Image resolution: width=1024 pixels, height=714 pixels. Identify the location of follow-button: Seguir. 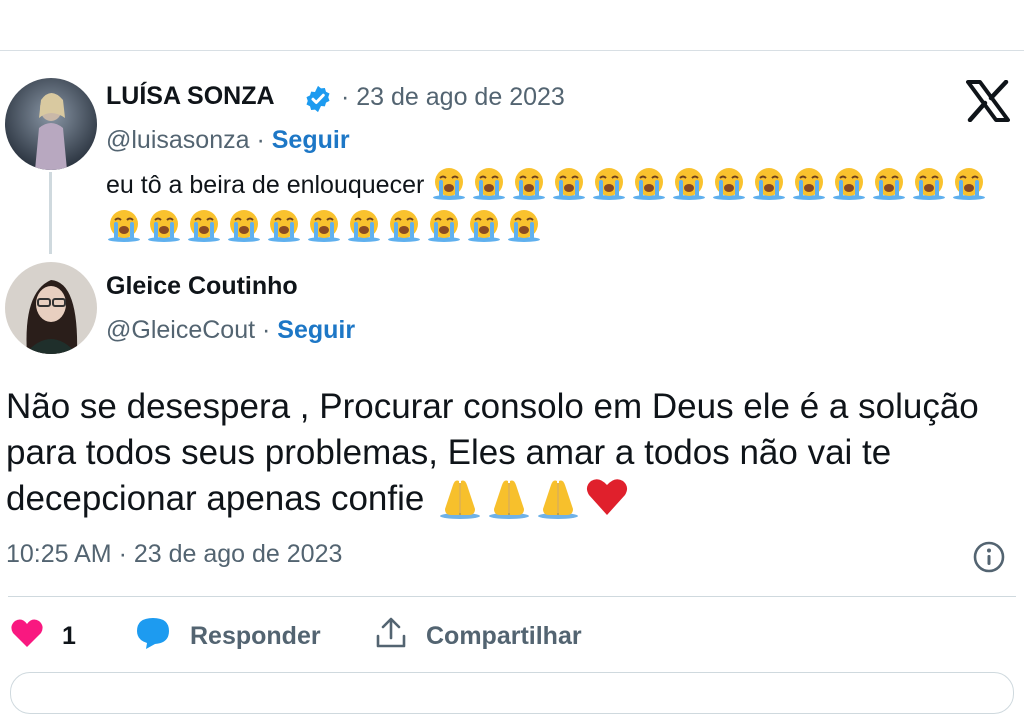
(311, 140).